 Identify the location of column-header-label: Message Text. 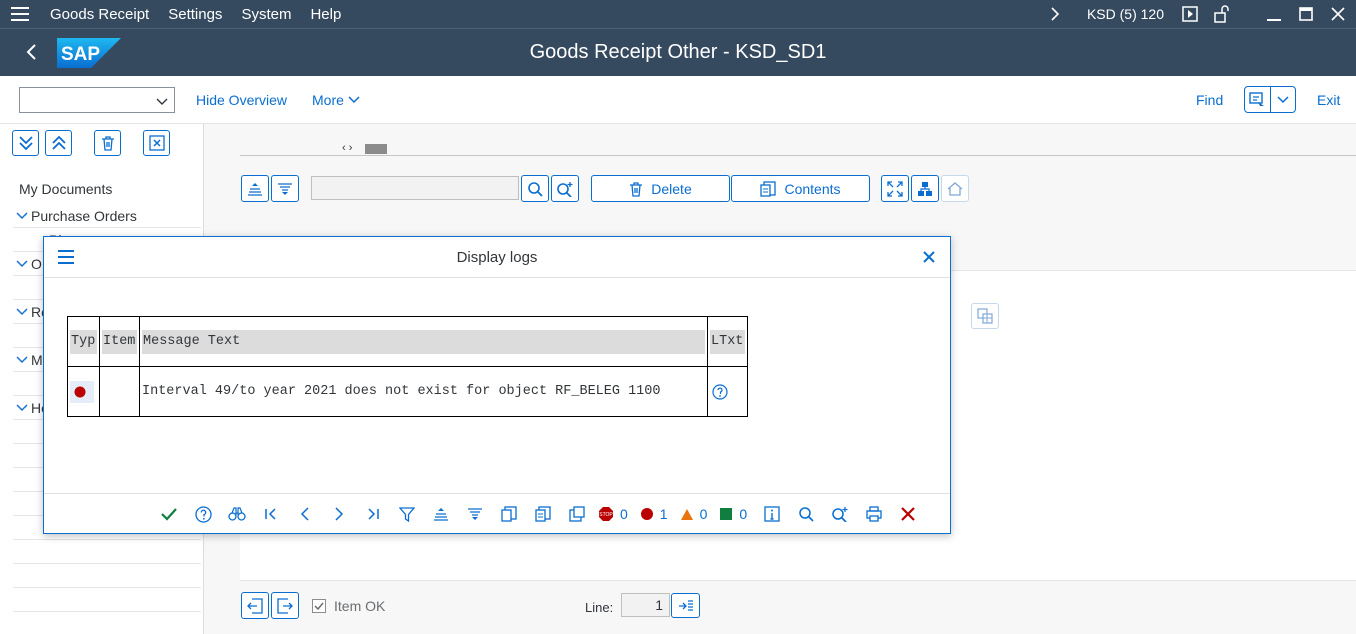
(423, 341).